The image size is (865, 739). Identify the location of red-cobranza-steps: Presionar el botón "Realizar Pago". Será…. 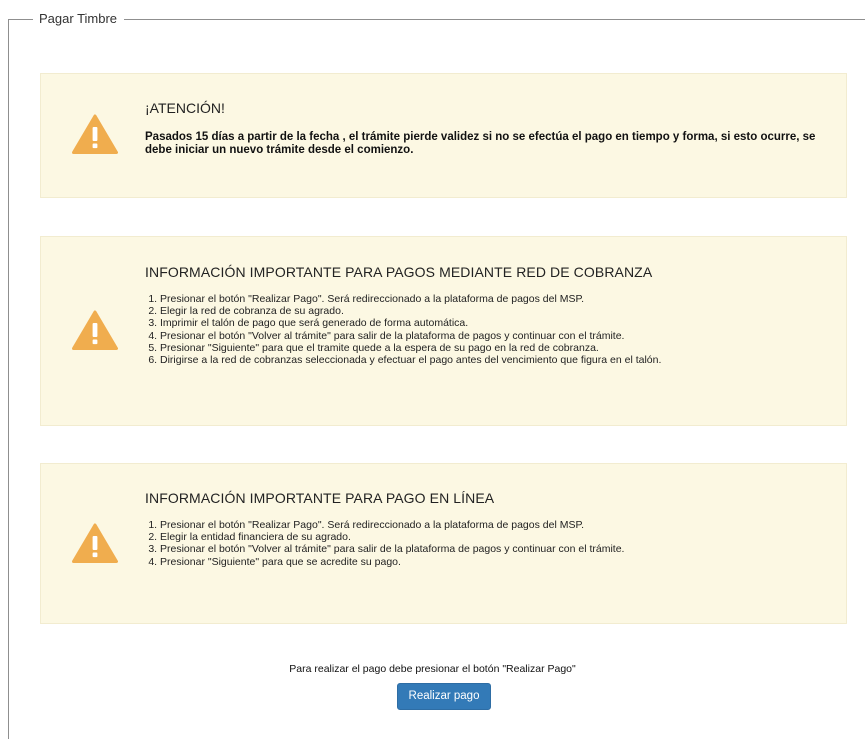
(485, 329).